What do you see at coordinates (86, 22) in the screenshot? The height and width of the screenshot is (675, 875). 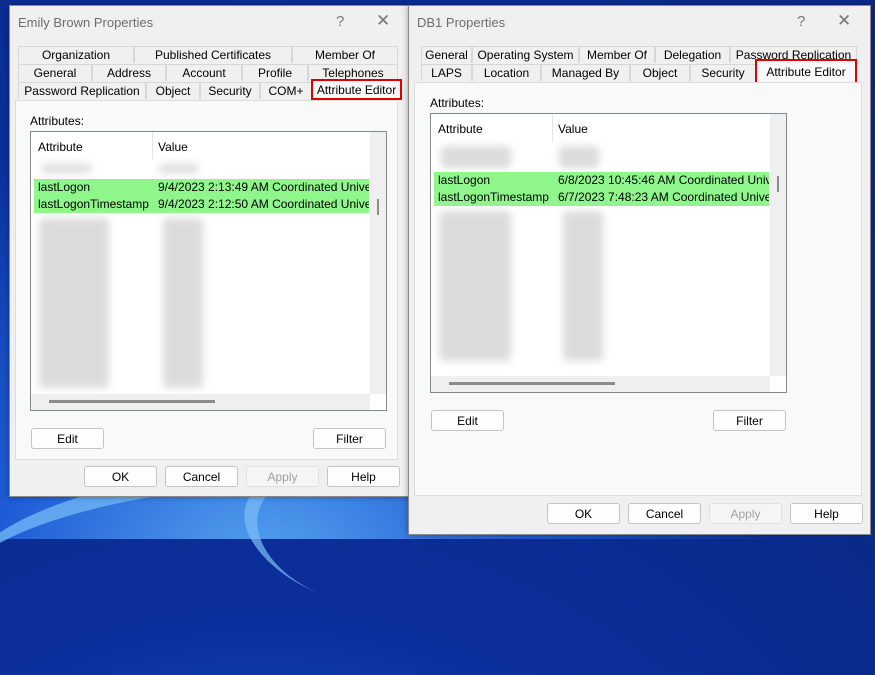 I see `dialog-title: Emily Brown Properties` at bounding box center [86, 22].